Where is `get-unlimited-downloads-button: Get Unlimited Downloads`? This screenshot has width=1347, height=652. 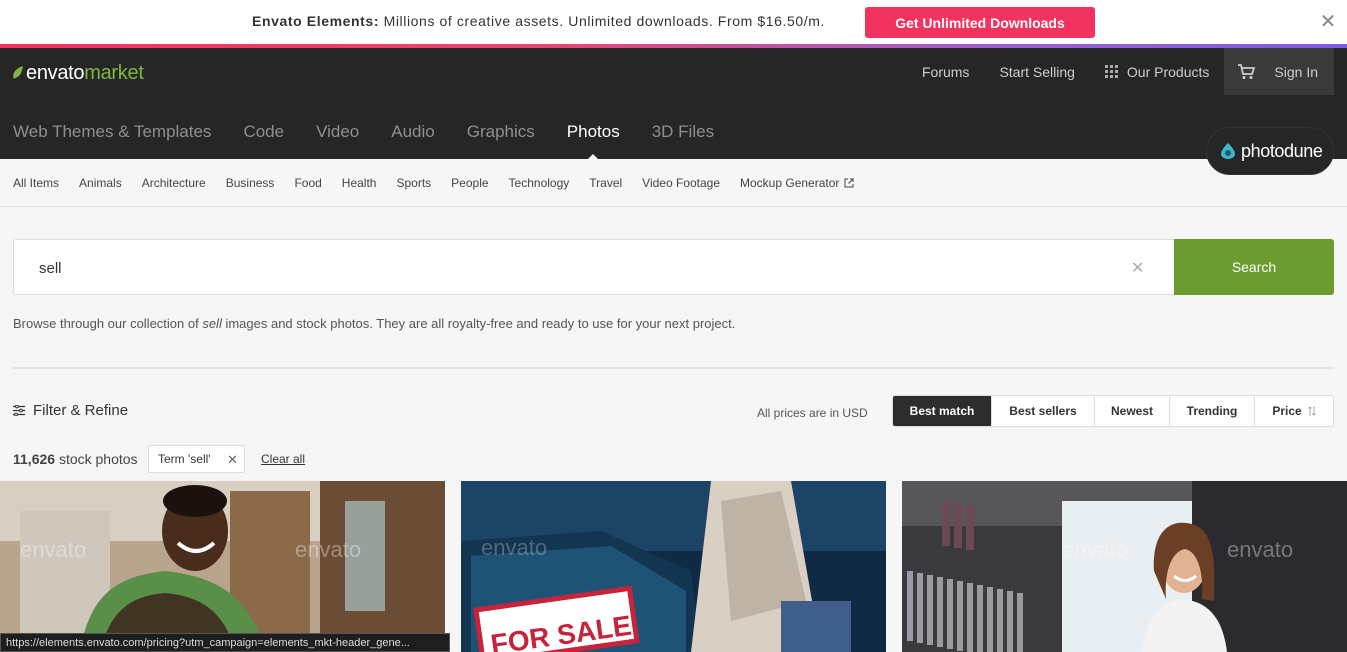 get-unlimited-downloads-button: Get Unlimited Downloads is located at coordinates (980, 22).